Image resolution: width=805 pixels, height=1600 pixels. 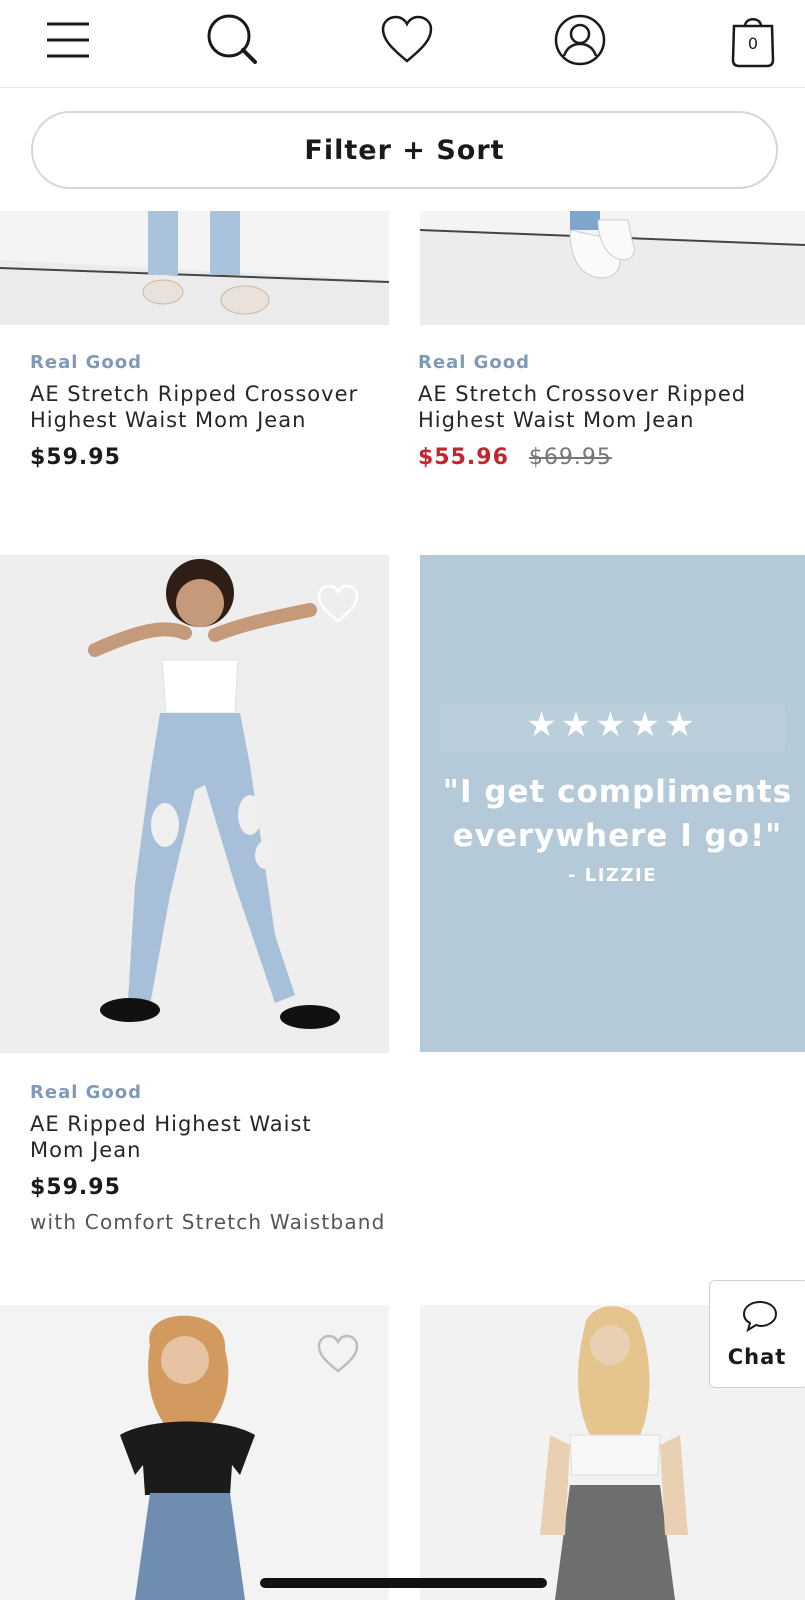 I want to click on home-indicator, so click(x=403, y=1583).